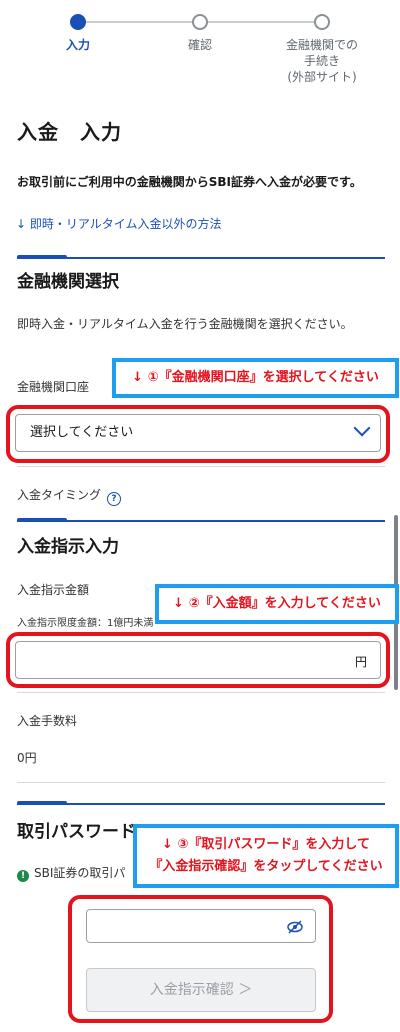  What do you see at coordinates (85, 623) in the screenshot?
I see `amount-limit-text: 入金指示限度金額：1億円未満` at bounding box center [85, 623].